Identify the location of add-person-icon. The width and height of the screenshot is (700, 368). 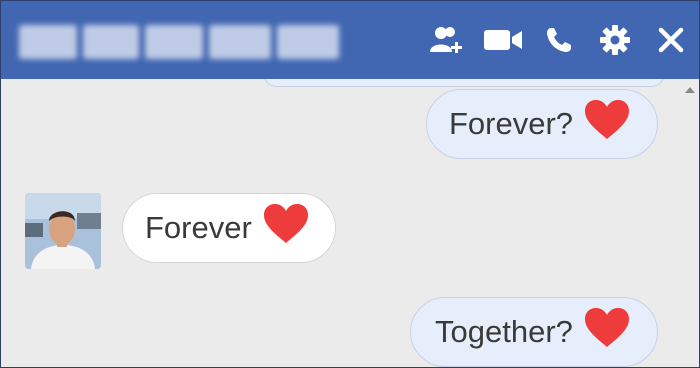
(447, 40).